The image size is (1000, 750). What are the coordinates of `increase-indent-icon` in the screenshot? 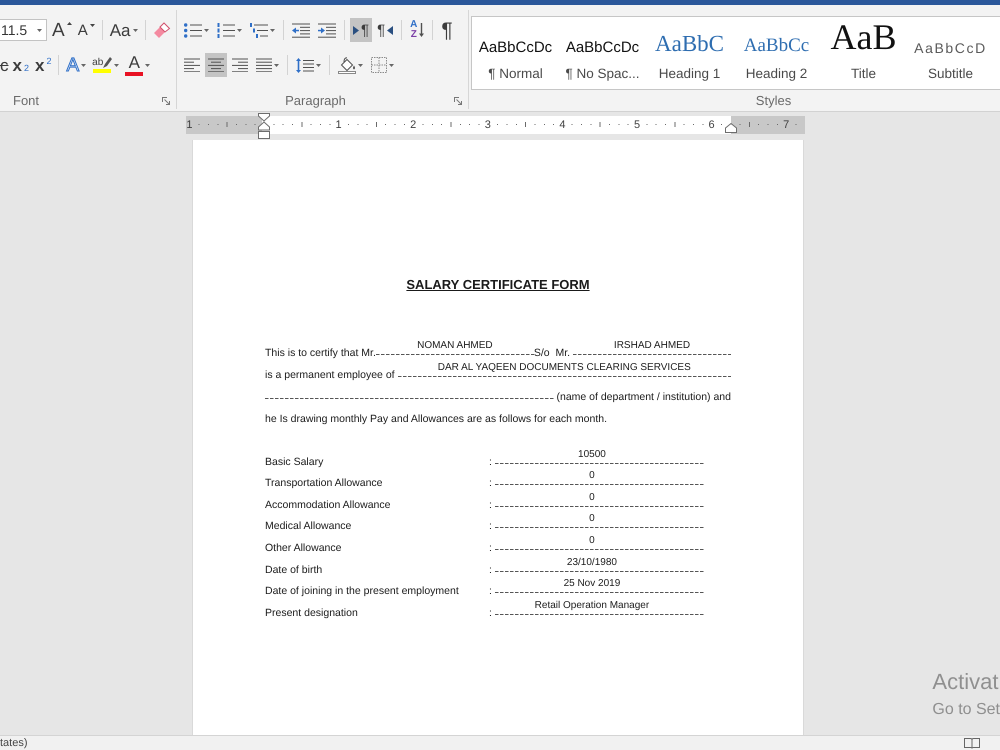 It's located at (327, 30).